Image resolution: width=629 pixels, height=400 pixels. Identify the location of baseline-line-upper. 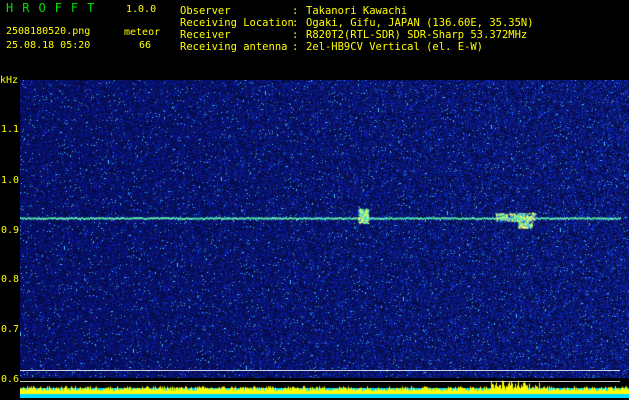
(320, 370).